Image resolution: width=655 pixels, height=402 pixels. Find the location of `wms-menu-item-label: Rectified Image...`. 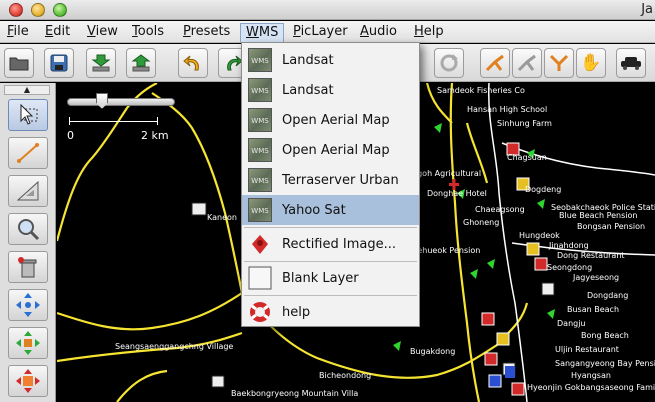

wms-menu-item-label: Rectified Image... is located at coordinates (339, 244).